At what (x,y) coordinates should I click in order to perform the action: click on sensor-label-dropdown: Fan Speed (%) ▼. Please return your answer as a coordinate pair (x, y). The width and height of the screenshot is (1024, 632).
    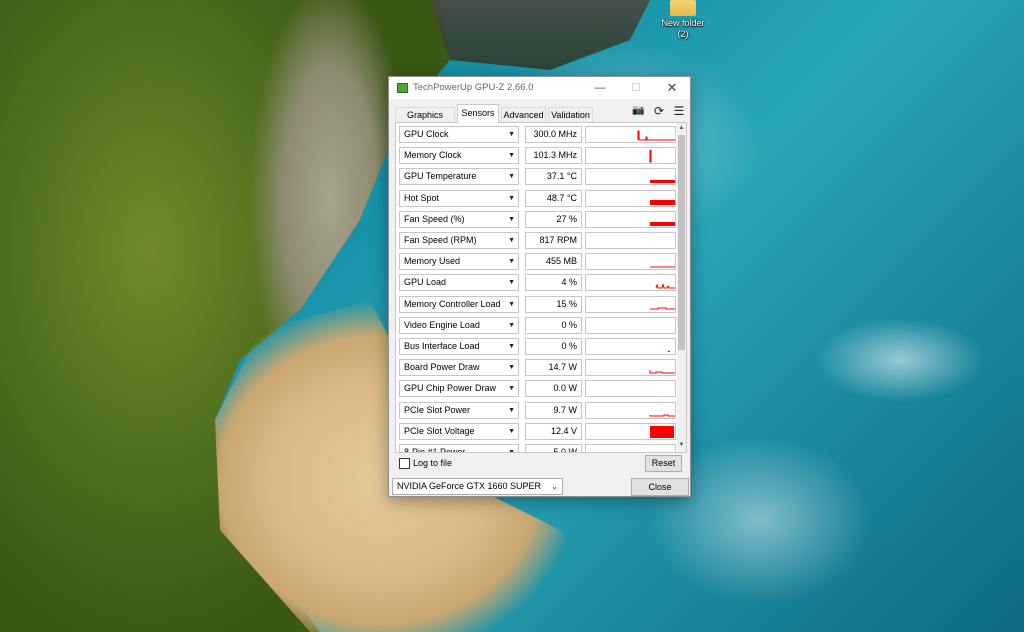
    Looking at the image, I should click on (459, 219).